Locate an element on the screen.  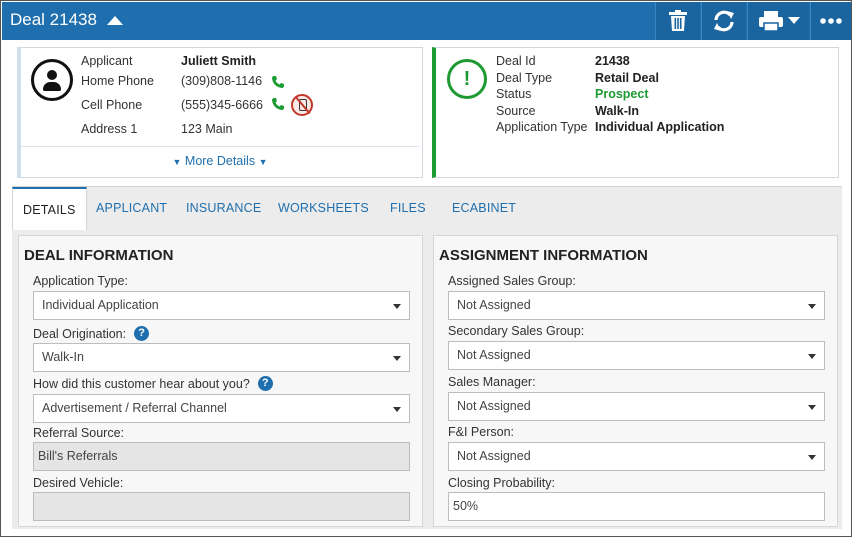
referral-source-field-label: Referral Source: is located at coordinates (78, 433).